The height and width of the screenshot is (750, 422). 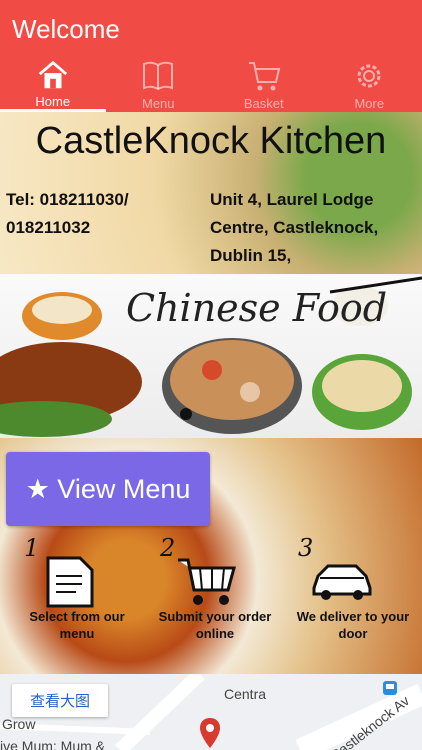 What do you see at coordinates (52, 74) in the screenshot?
I see `home-icon` at bounding box center [52, 74].